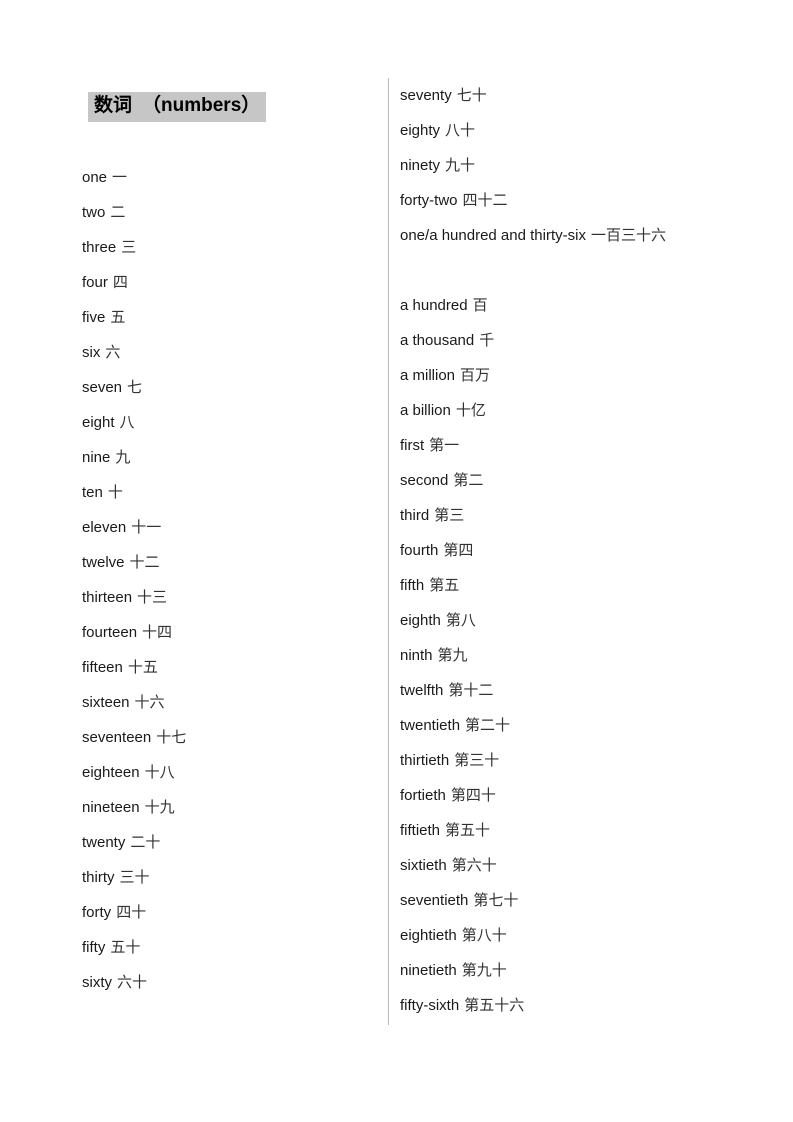 This screenshot has height=1122, width=793. Describe the element at coordinates (149, 702) in the screenshot. I see `vocab-entry-chinese: 十六` at that location.